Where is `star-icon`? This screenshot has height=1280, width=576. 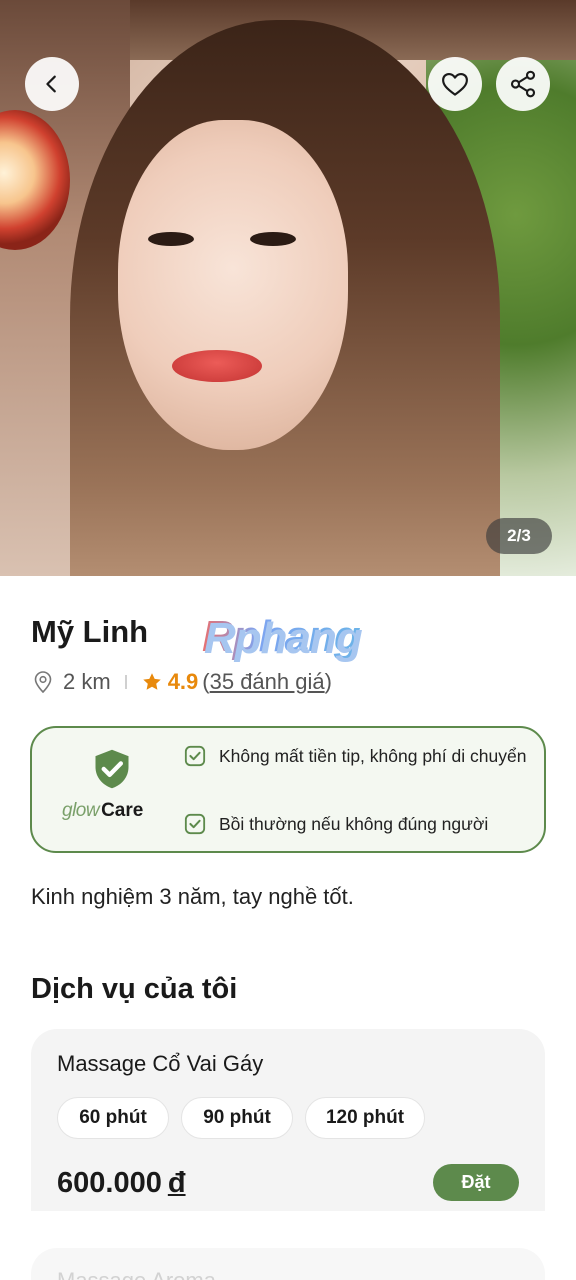 star-icon is located at coordinates (151, 681).